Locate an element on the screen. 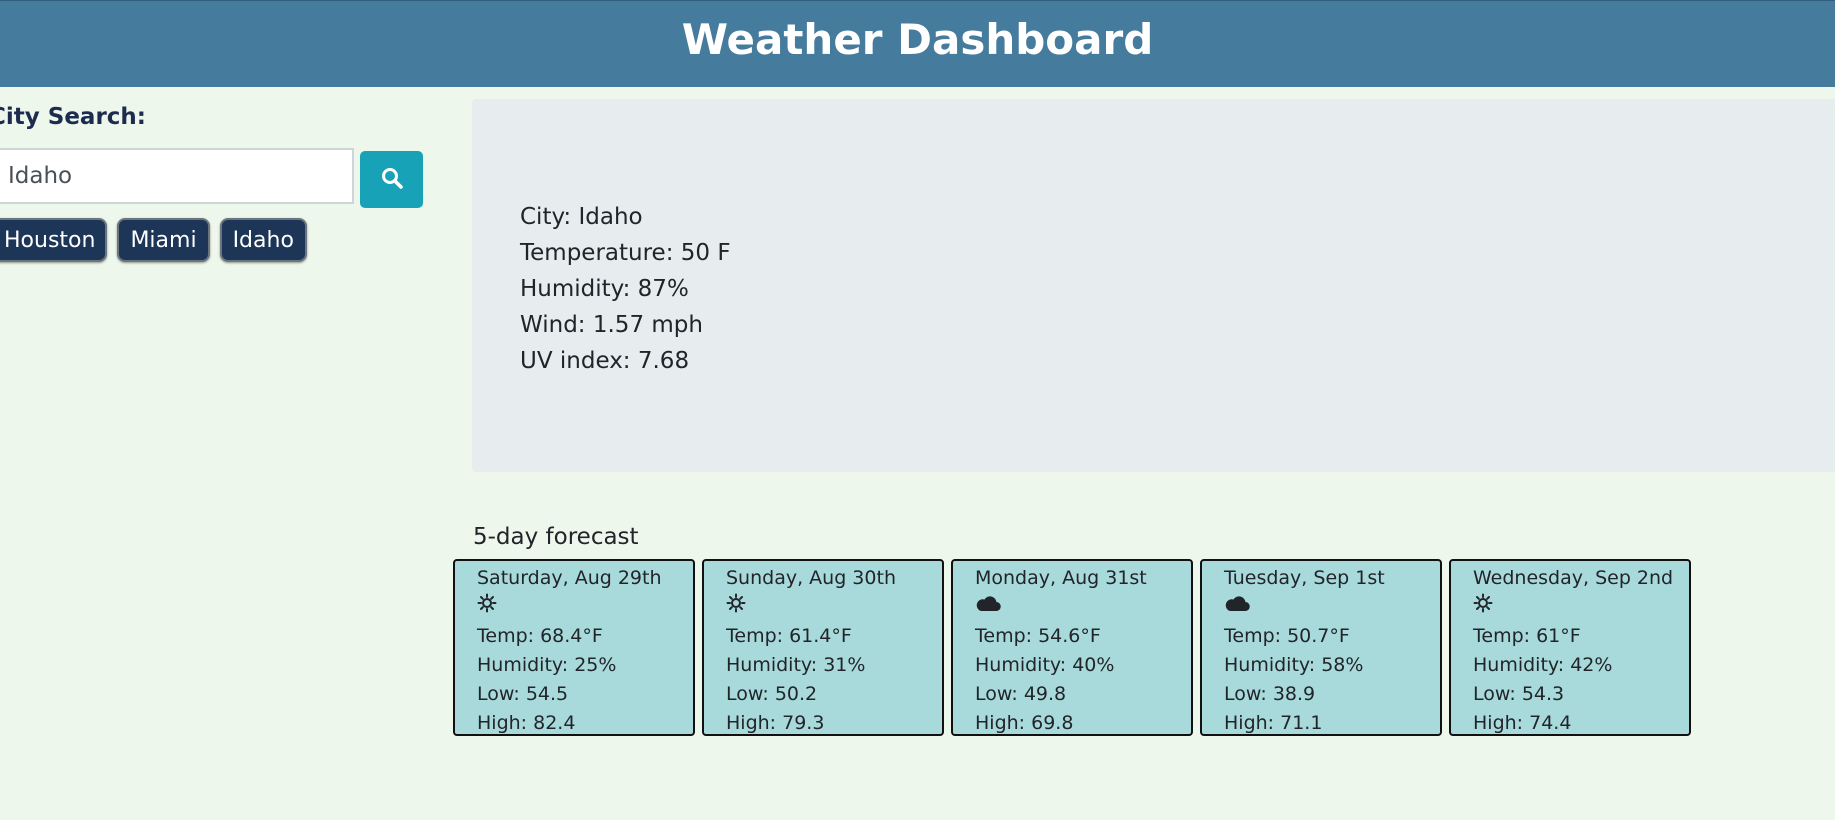 The width and height of the screenshot is (1835, 820). forecast-high: High: 71.1 is located at coordinates (1273, 723).